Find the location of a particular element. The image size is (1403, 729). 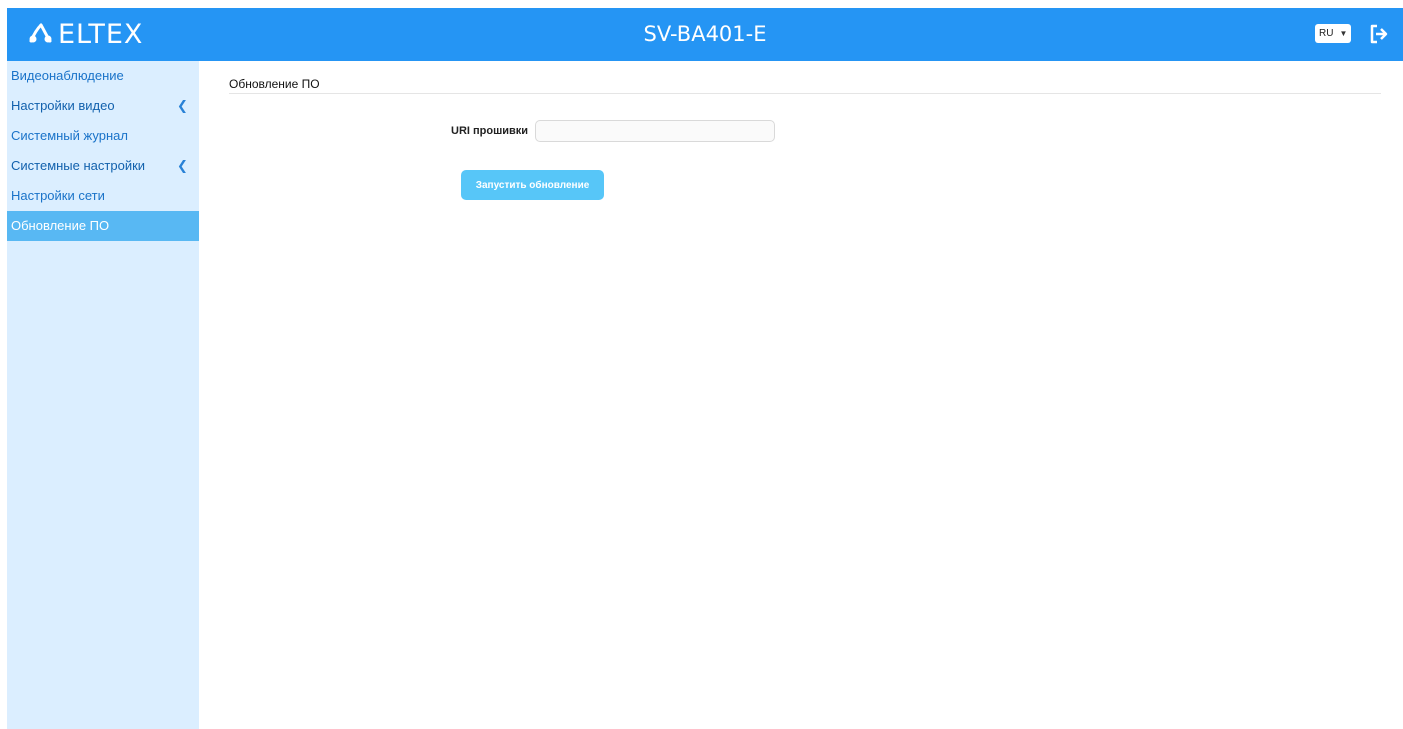

sidebar-item-system-log: Системный журнал is located at coordinates (103, 136).